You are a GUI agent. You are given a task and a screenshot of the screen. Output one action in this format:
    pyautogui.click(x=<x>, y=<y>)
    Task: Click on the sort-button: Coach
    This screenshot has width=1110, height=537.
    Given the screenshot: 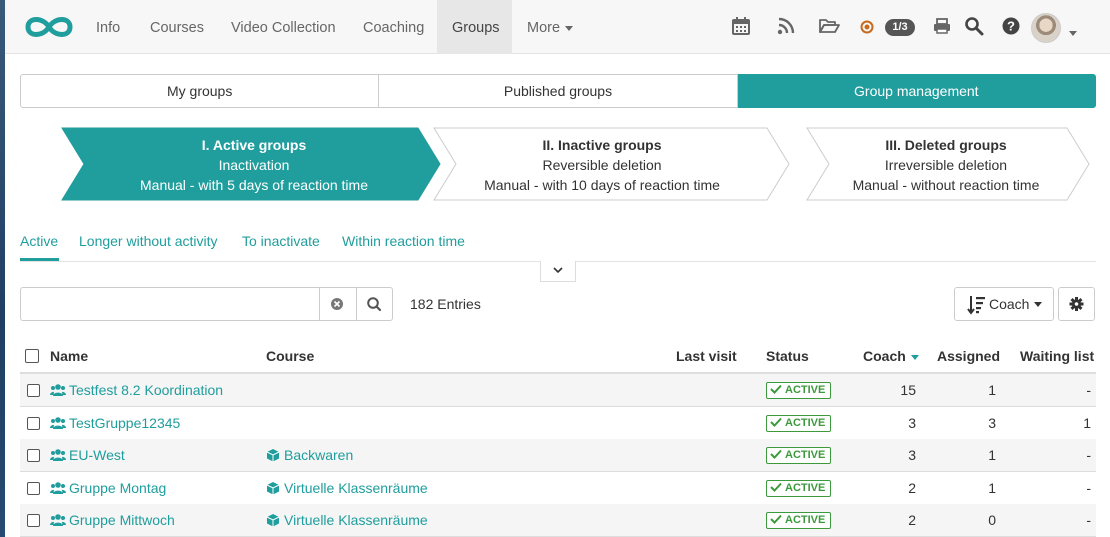 What is the action you would take?
    pyautogui.click(x=1004, y=304)
    